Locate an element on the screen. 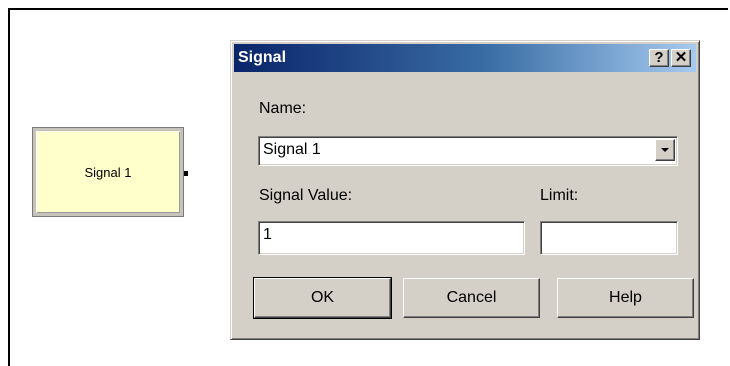 This screenshot has width=730, height=366. signal-value-label: Signal Value: is located at coordinates (306, 195).